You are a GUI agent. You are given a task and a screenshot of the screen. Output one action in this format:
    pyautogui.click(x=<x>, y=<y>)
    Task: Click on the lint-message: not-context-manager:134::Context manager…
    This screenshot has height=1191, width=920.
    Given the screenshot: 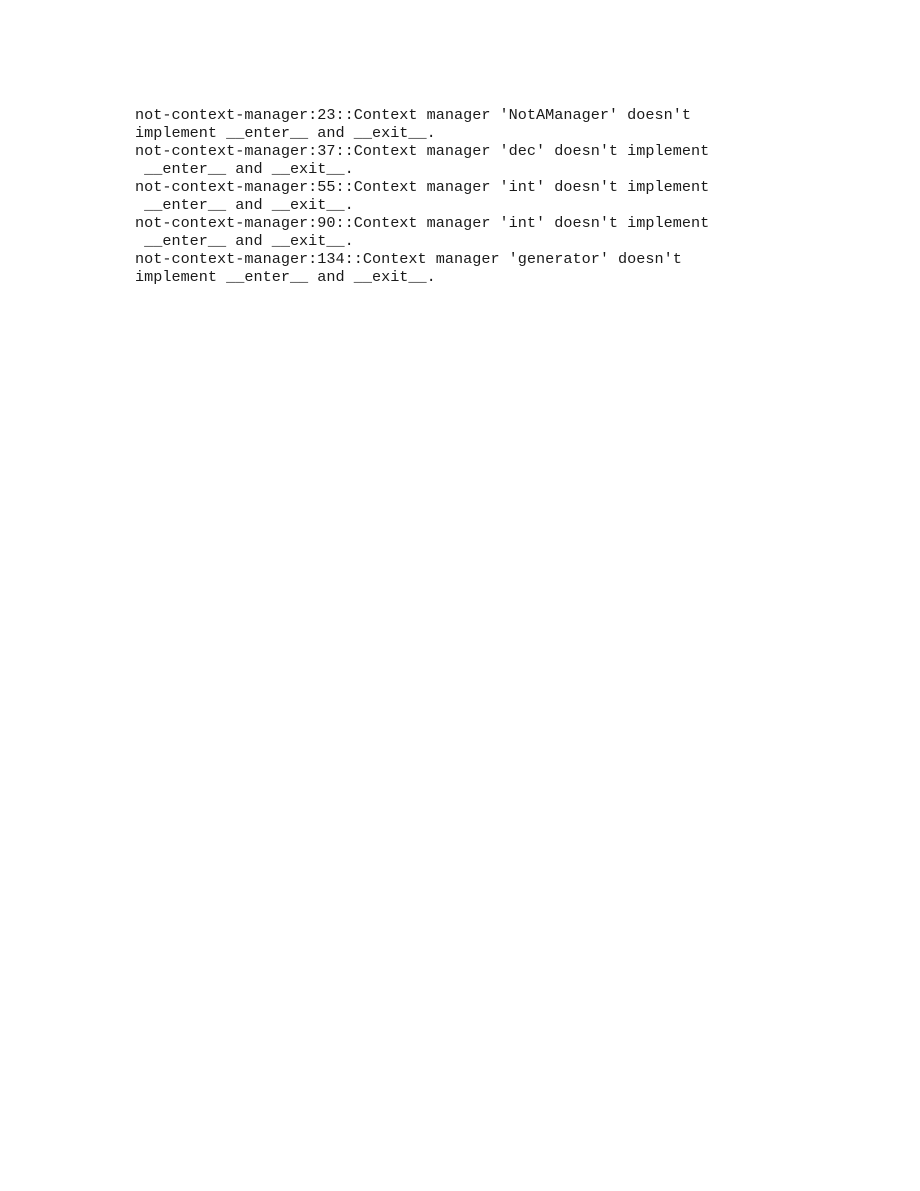 What is the action you would take?
    pyautogui.click(x=440, y=268)
    